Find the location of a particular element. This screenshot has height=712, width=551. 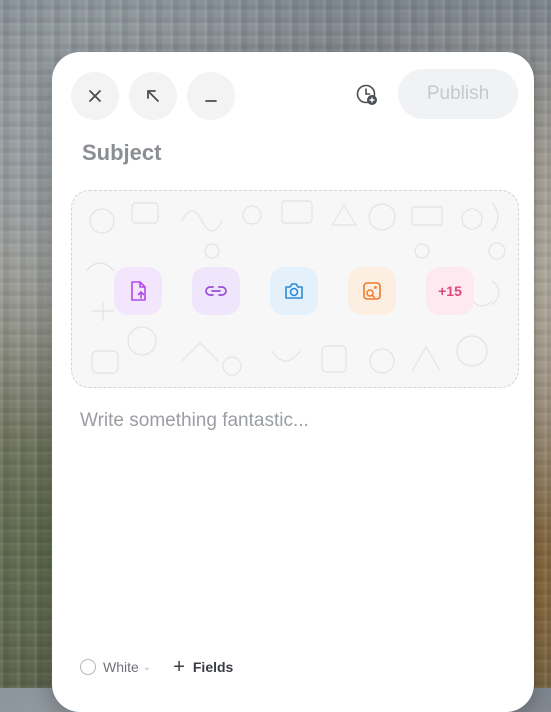

add-link-button is located at coordinates (216, 291).